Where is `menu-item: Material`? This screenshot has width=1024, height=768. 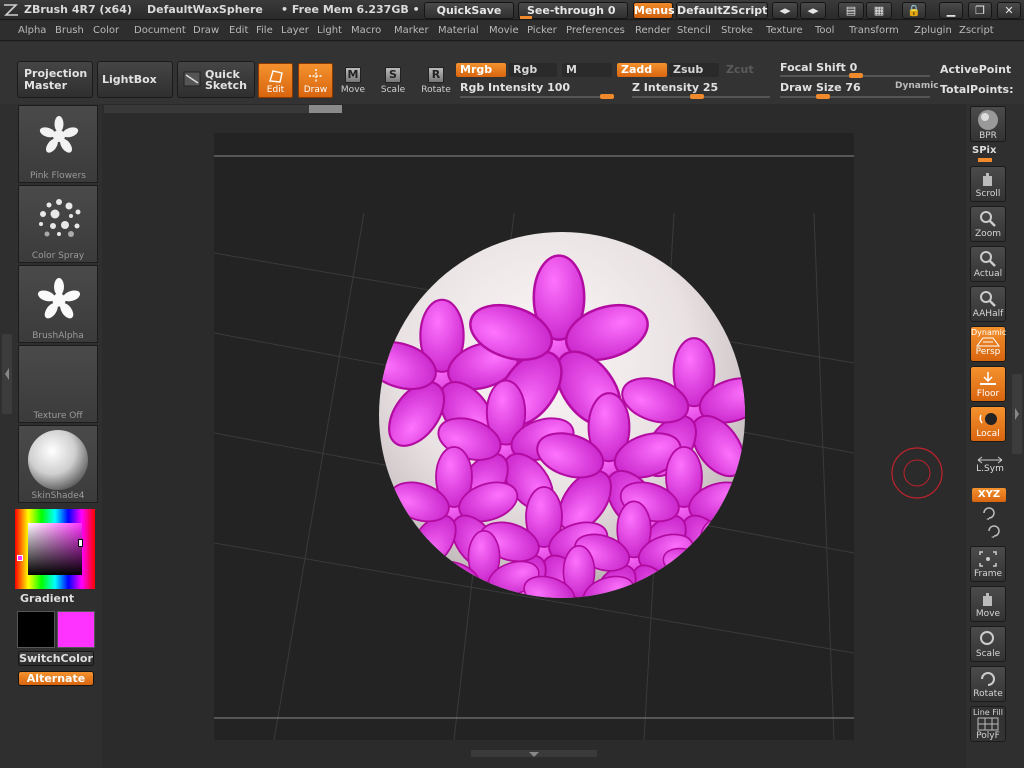
menu-item: Material is located at coordinates (458, 30).